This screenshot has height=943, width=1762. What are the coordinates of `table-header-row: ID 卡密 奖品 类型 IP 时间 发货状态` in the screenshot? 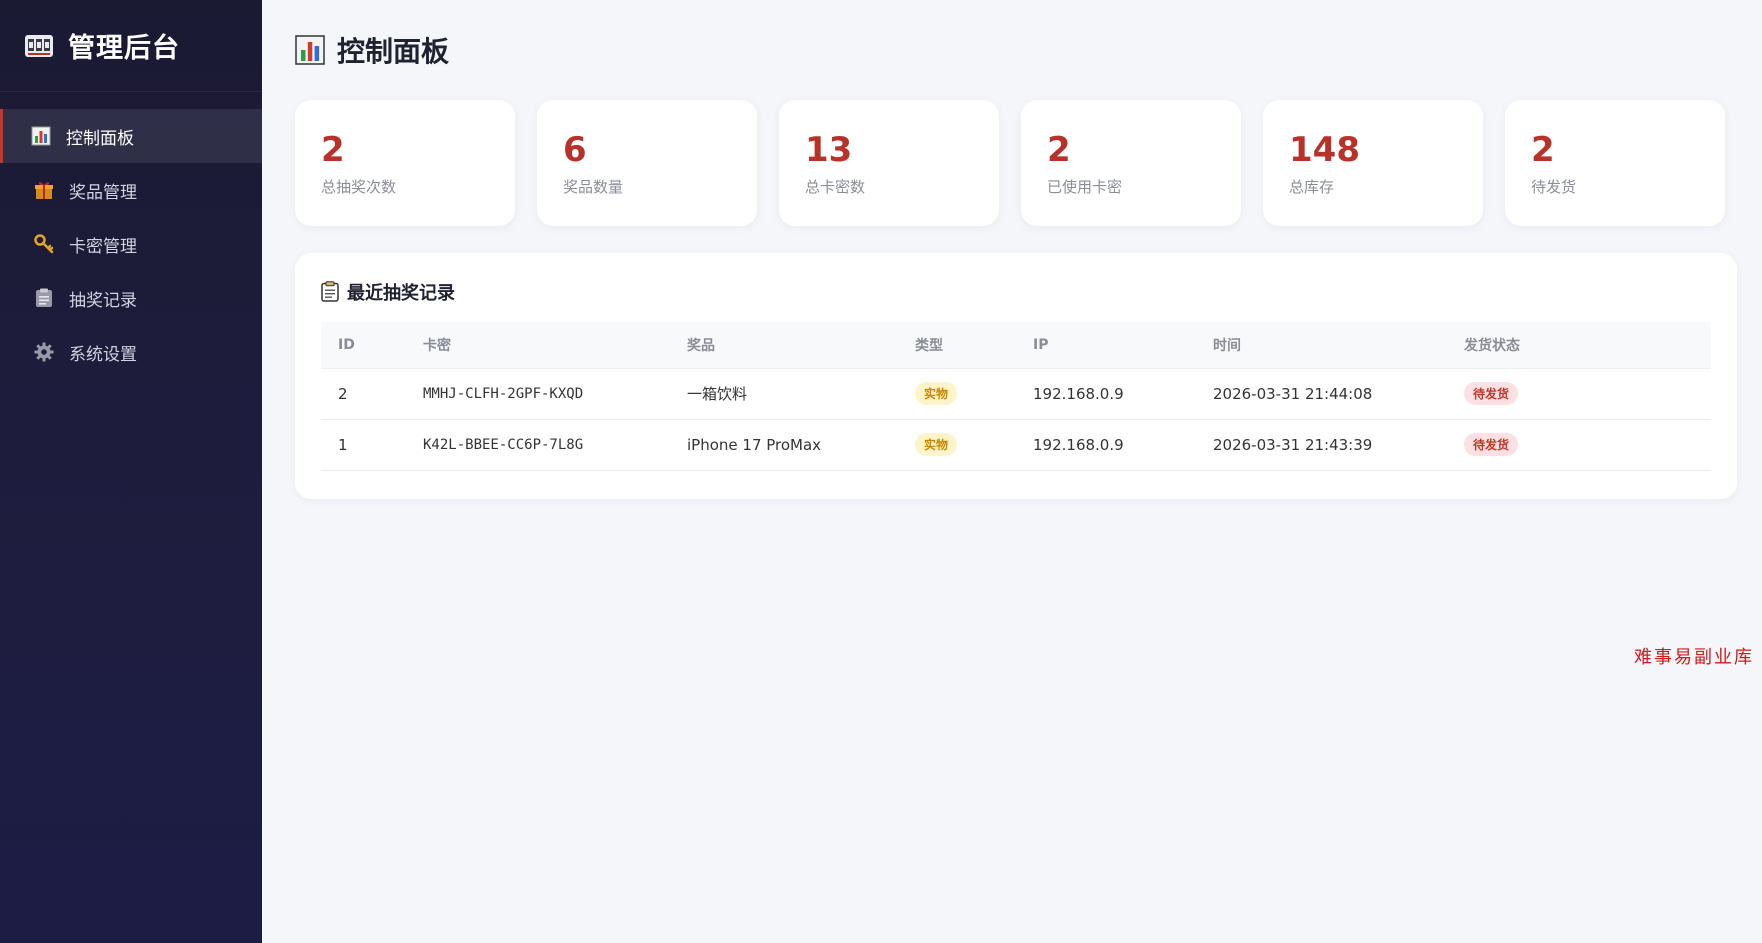 It's located at (1016, 345).